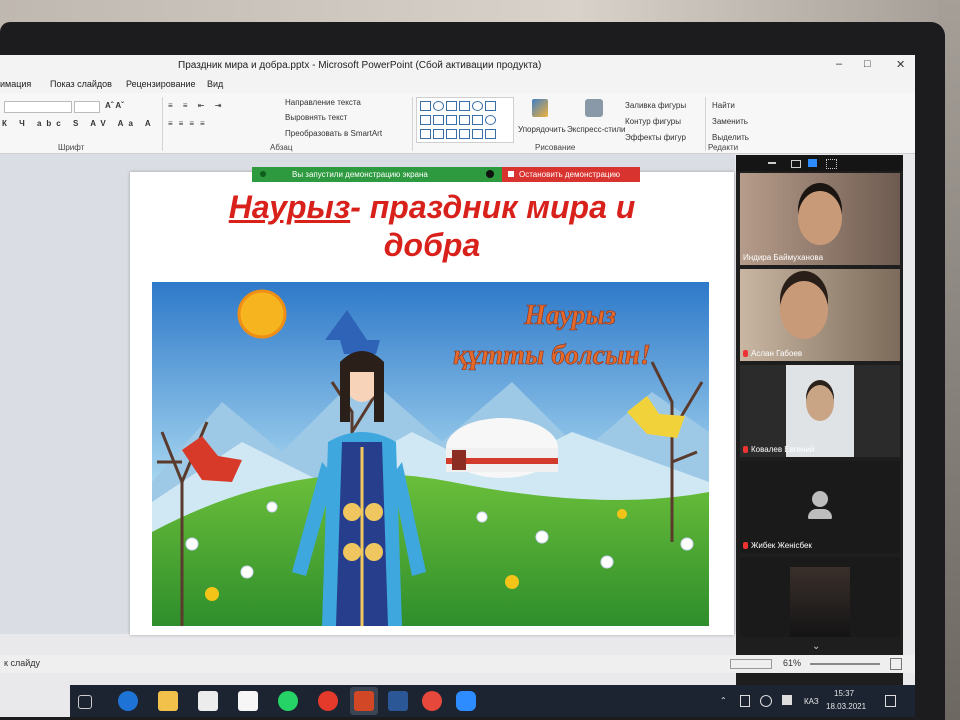 Image resolution: width=960 pixels, height=720 pixels. Describe the element at coordinates (745, 545) in the screenshot. I see `muted-mic-icon` at that location.